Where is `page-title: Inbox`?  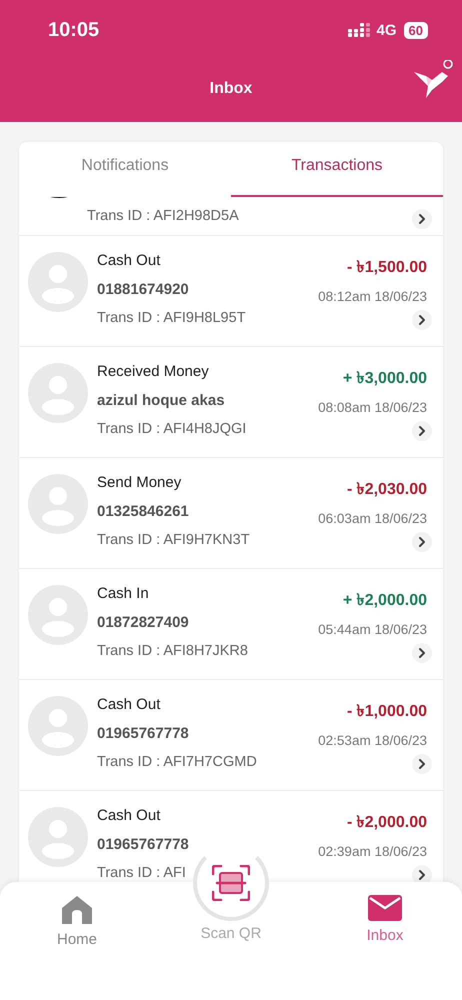 page-title: Inbox is located at coordinates (231, 89).